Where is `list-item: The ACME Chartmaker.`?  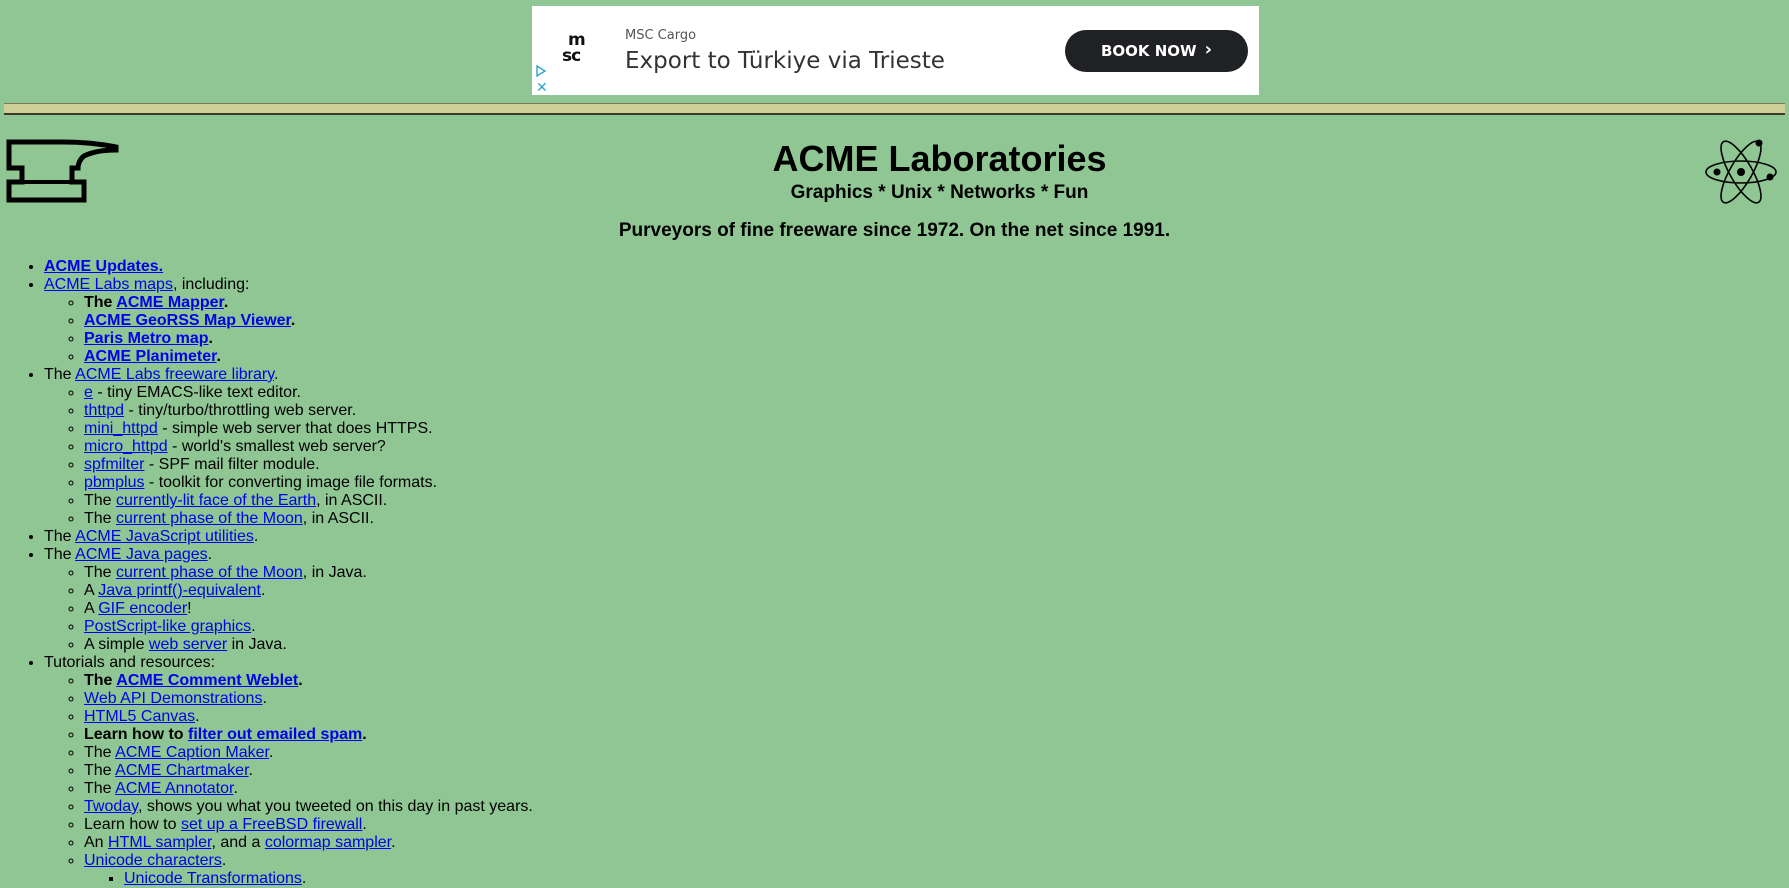 list-item: The ACME Chartmaker. is located at coordinates (936, 771).